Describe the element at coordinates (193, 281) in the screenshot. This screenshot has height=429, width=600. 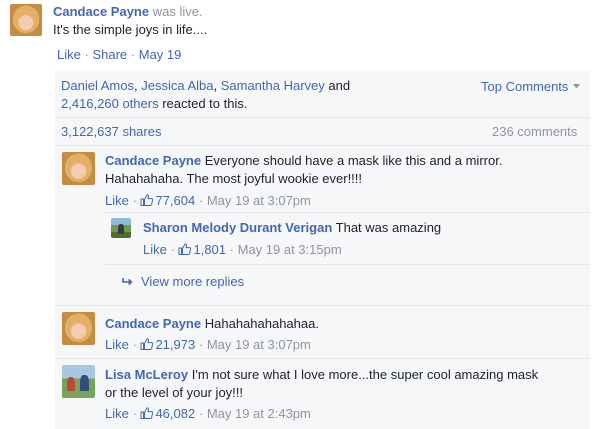
I see `view-more-replies-label: View more replies` at that location.